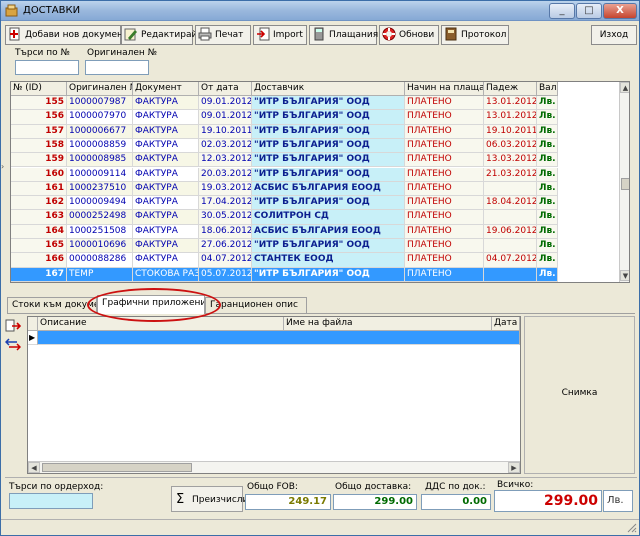  What do you see at coordinates (456, 502) in the screenshot?
I see `vat-value: 0.00` at bounding box center [456, 502].